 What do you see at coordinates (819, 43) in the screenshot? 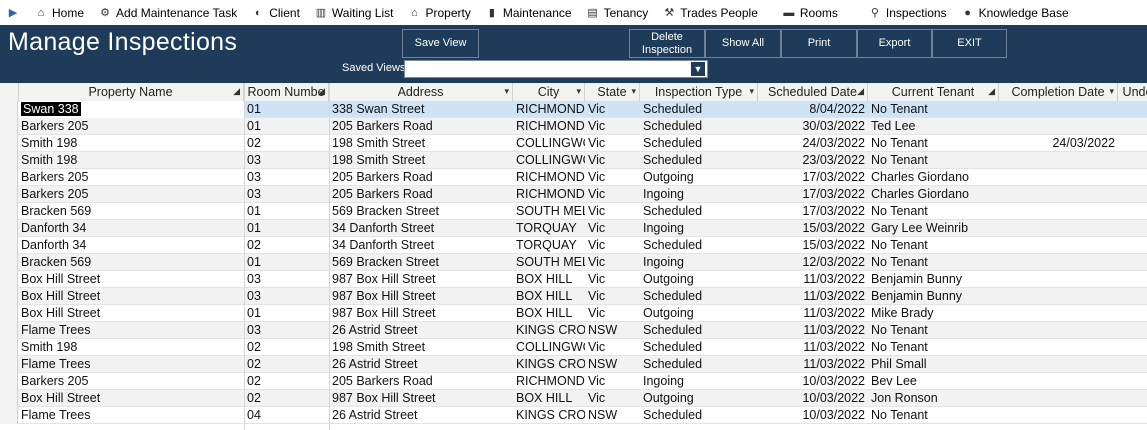
I see `print-button: Print` at bounding box center [819, 43].